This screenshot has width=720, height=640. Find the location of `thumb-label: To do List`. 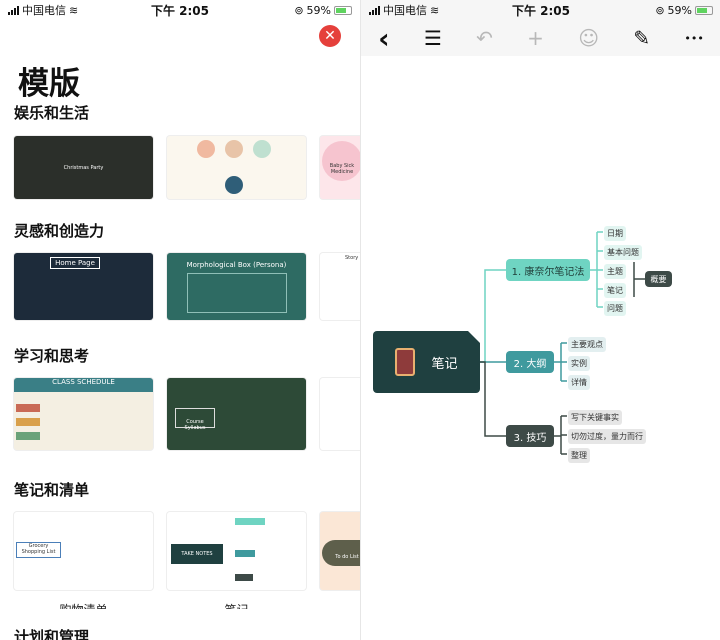

thumb-label: To do List is located at coordinates (341, 553).